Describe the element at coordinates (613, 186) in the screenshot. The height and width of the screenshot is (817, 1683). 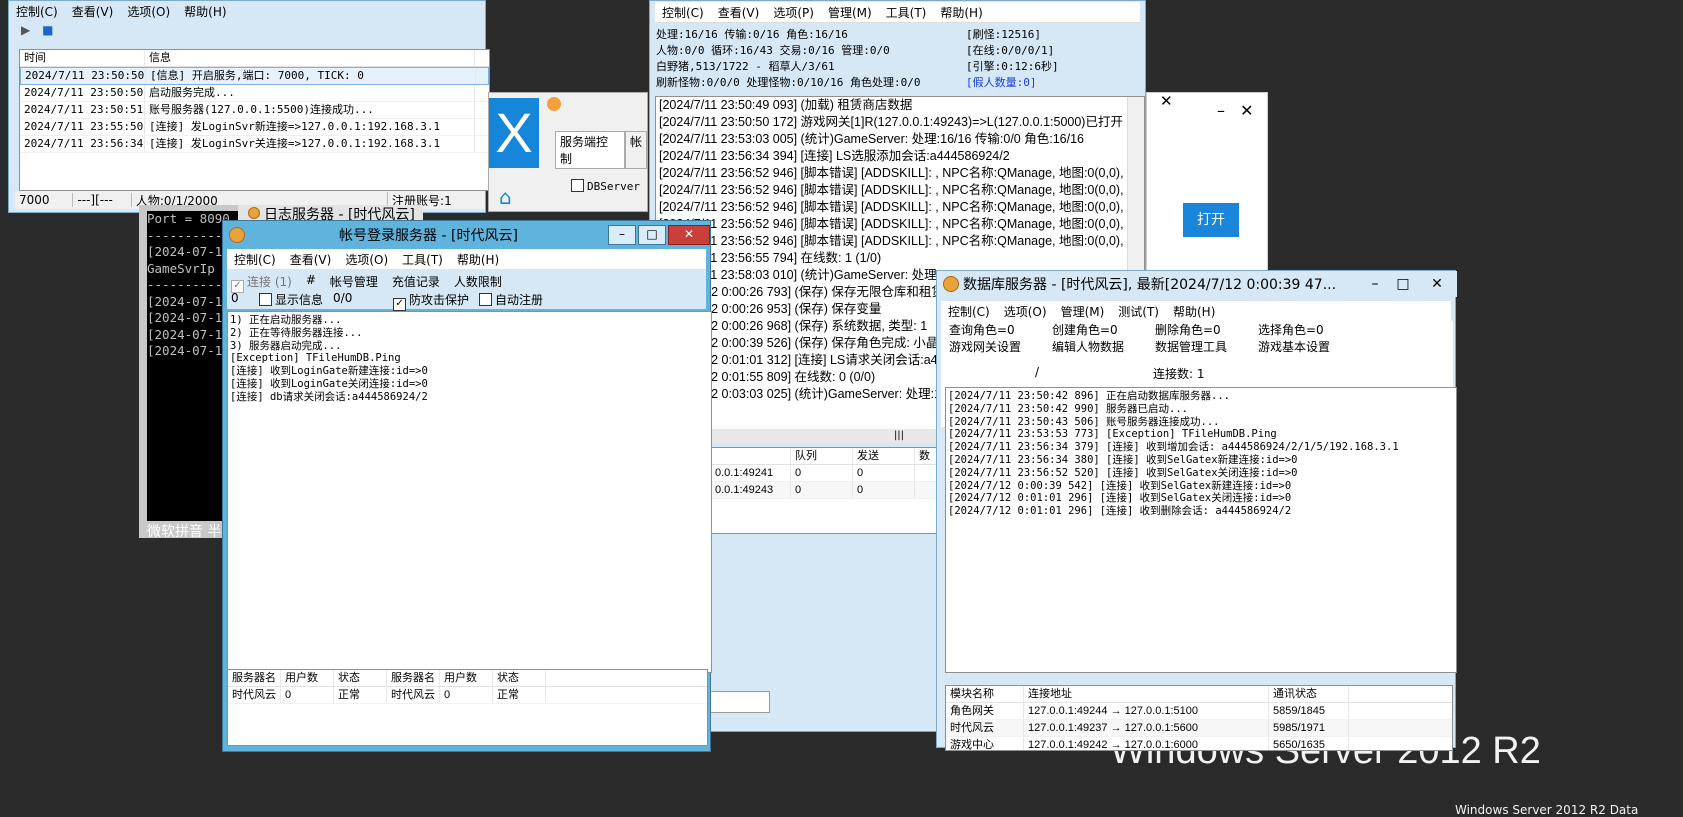
I see `dbserver-label: DBServer` at that location.